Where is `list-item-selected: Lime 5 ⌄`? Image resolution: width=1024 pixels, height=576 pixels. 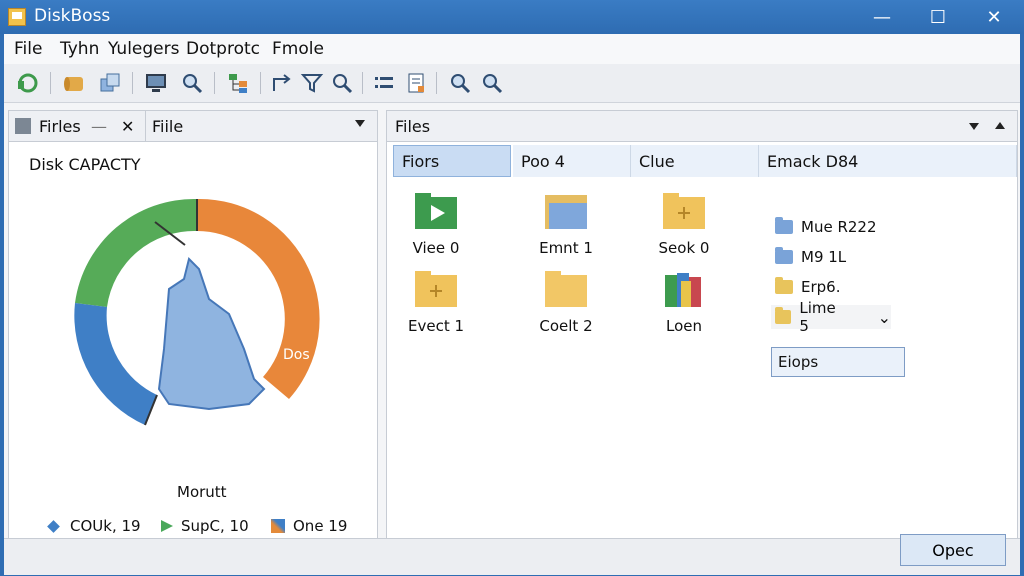 list-item-selected: Lime 5 ⌄ is located at coordinates (831, 317).